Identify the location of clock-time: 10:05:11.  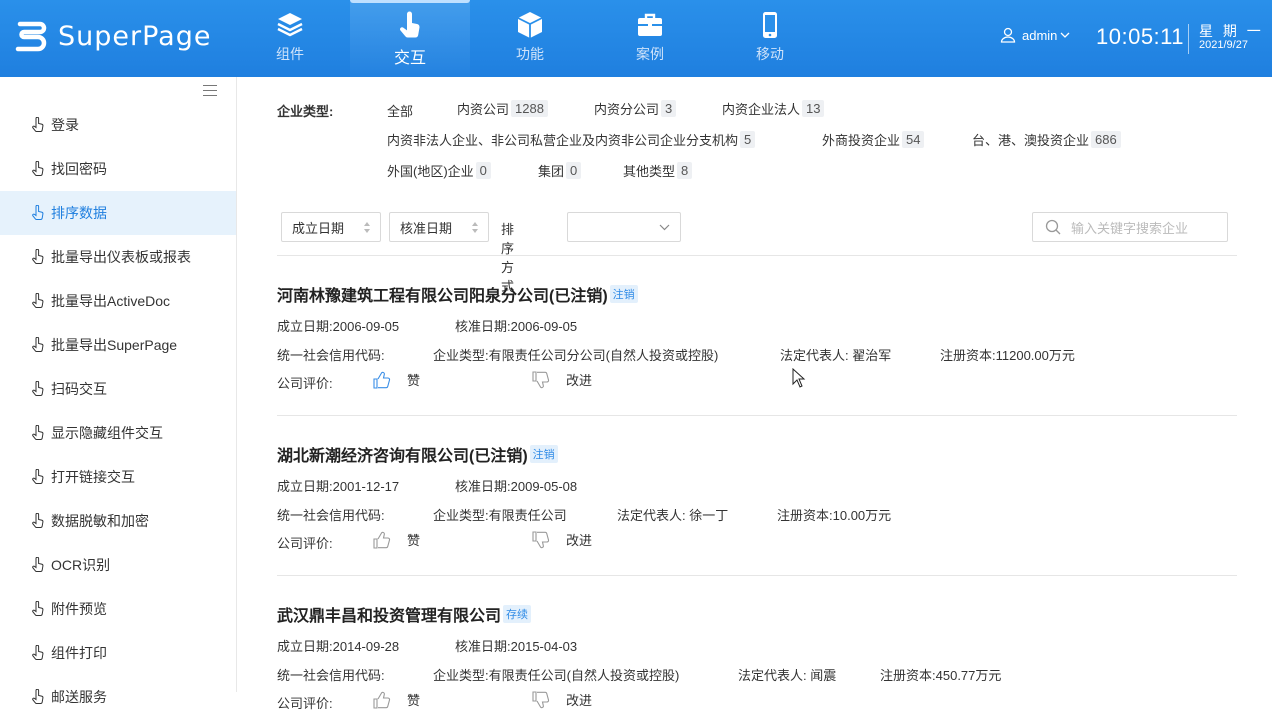
(1140, 36).